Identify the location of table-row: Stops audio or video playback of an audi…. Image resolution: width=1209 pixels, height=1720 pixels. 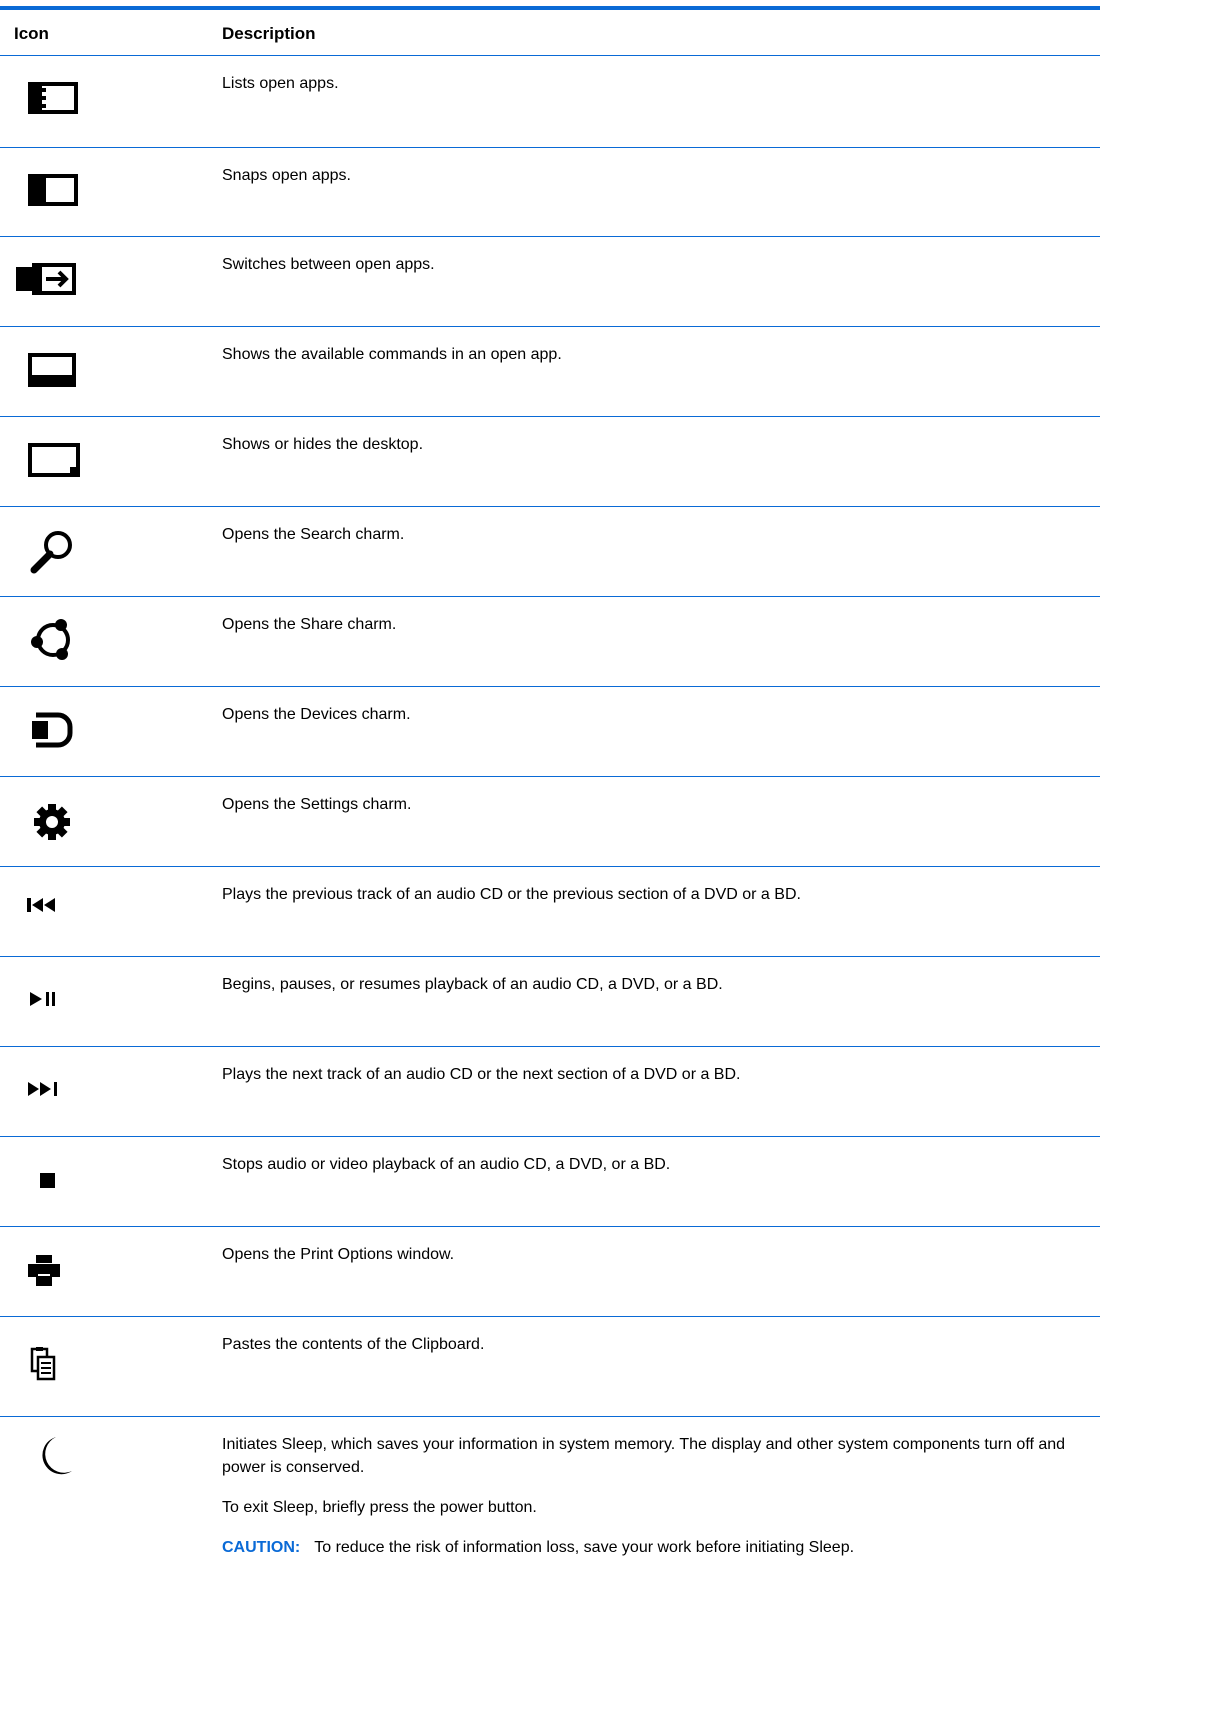
(550, 1182).